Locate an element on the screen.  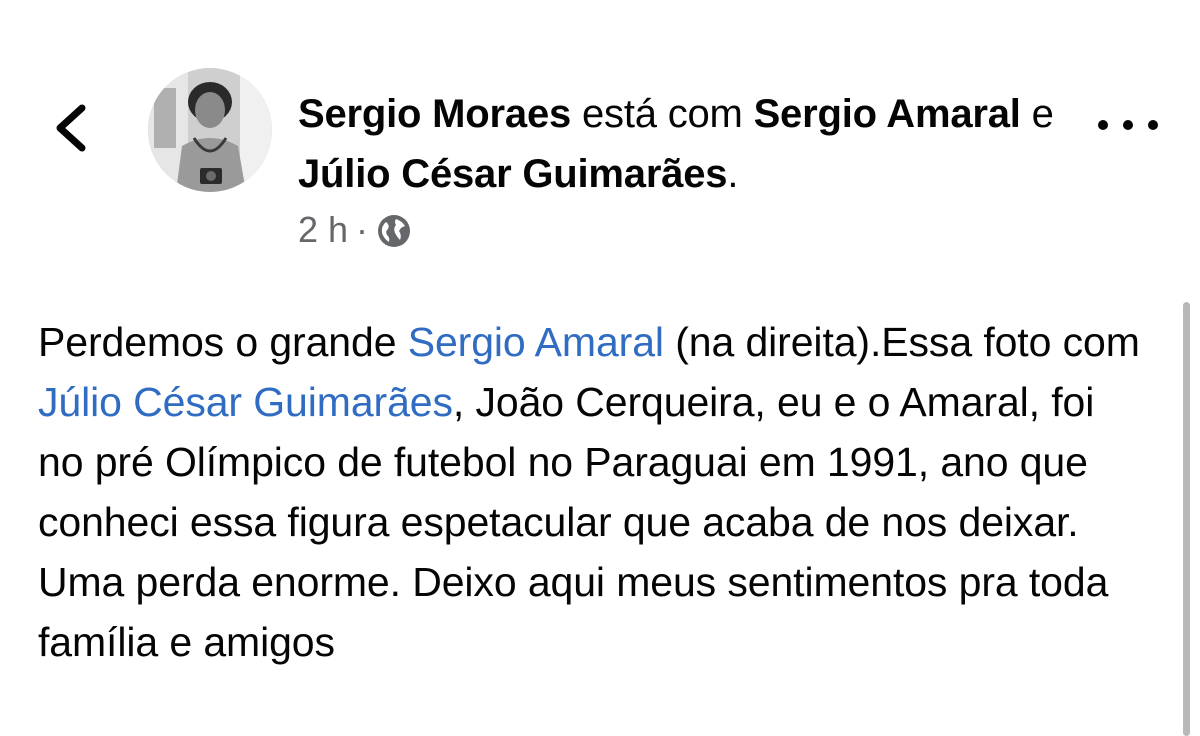
connector-text: está com is located at coordinates (662, 114).